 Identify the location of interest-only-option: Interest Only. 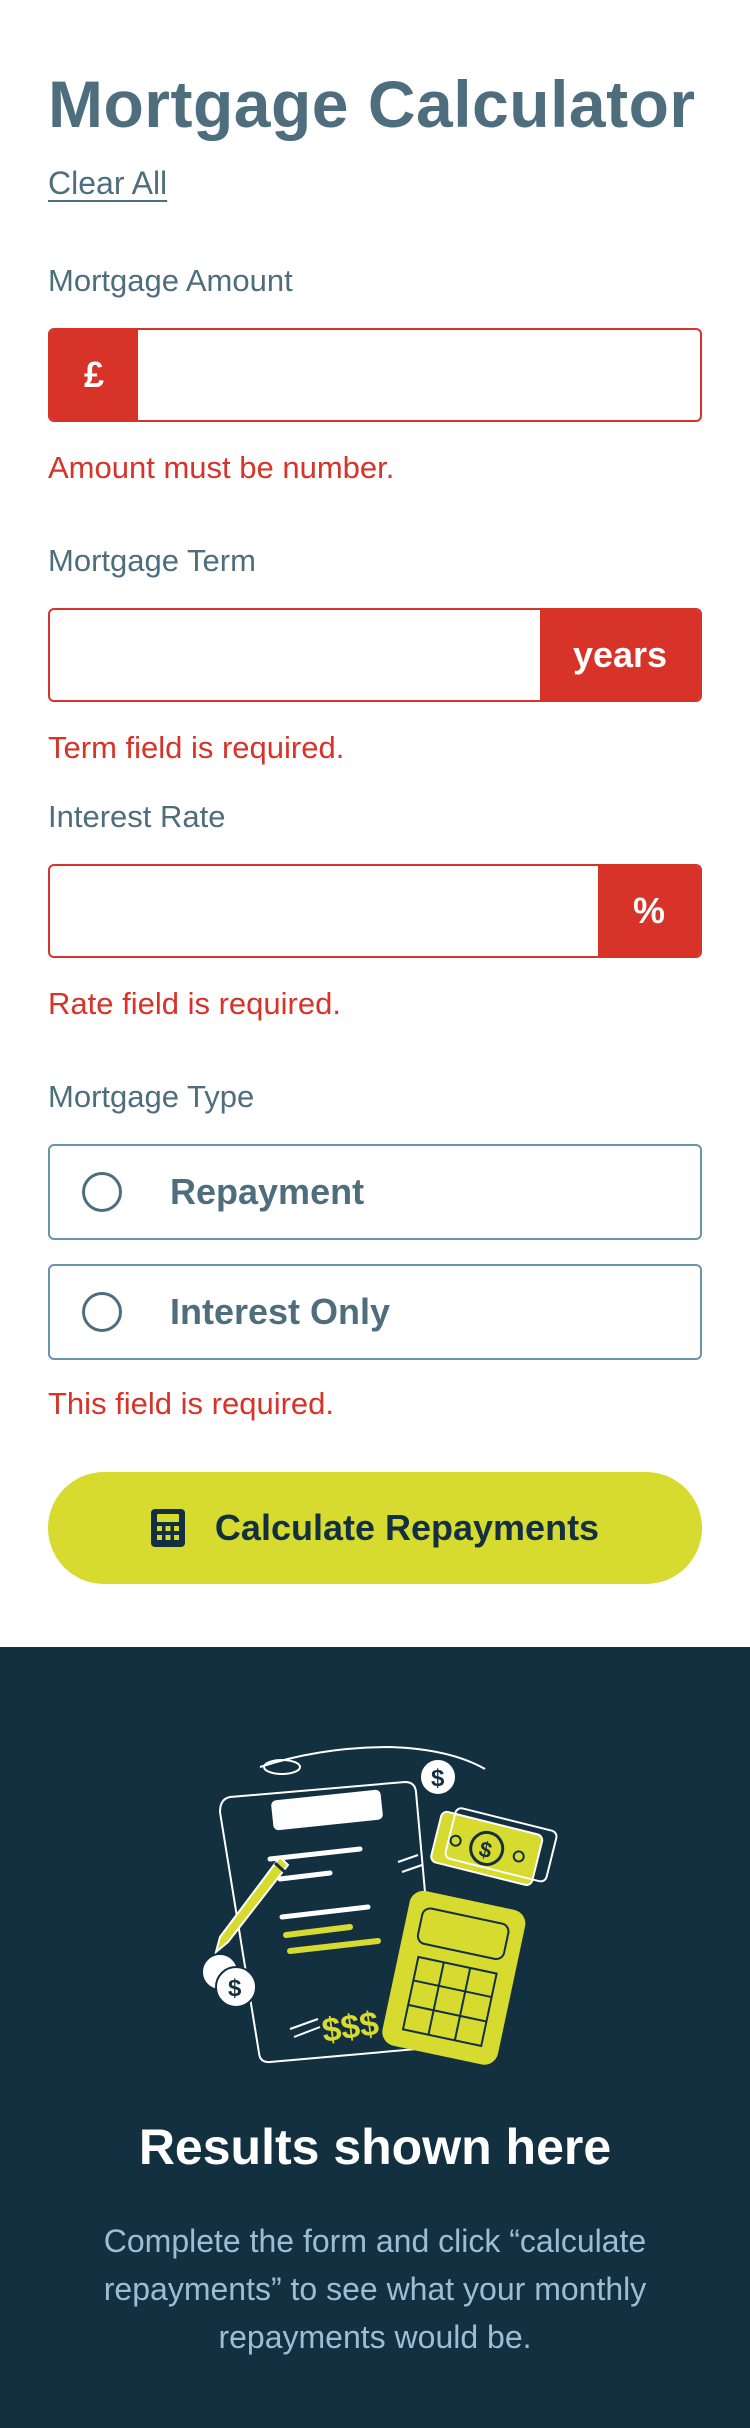
(375, 1312).